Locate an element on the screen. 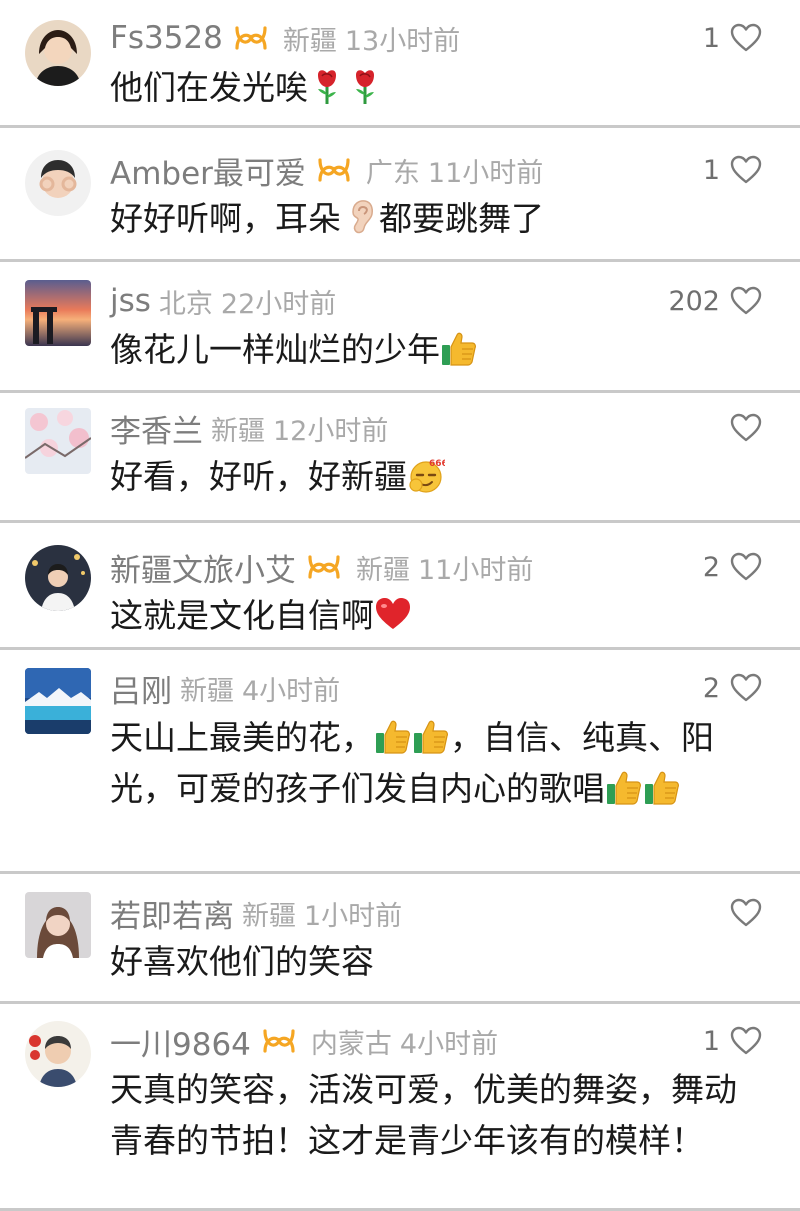  comment-item: 李香兰 新疆 12小时前好看，好听，好新疆 666 is located at coordinates (400, 458).